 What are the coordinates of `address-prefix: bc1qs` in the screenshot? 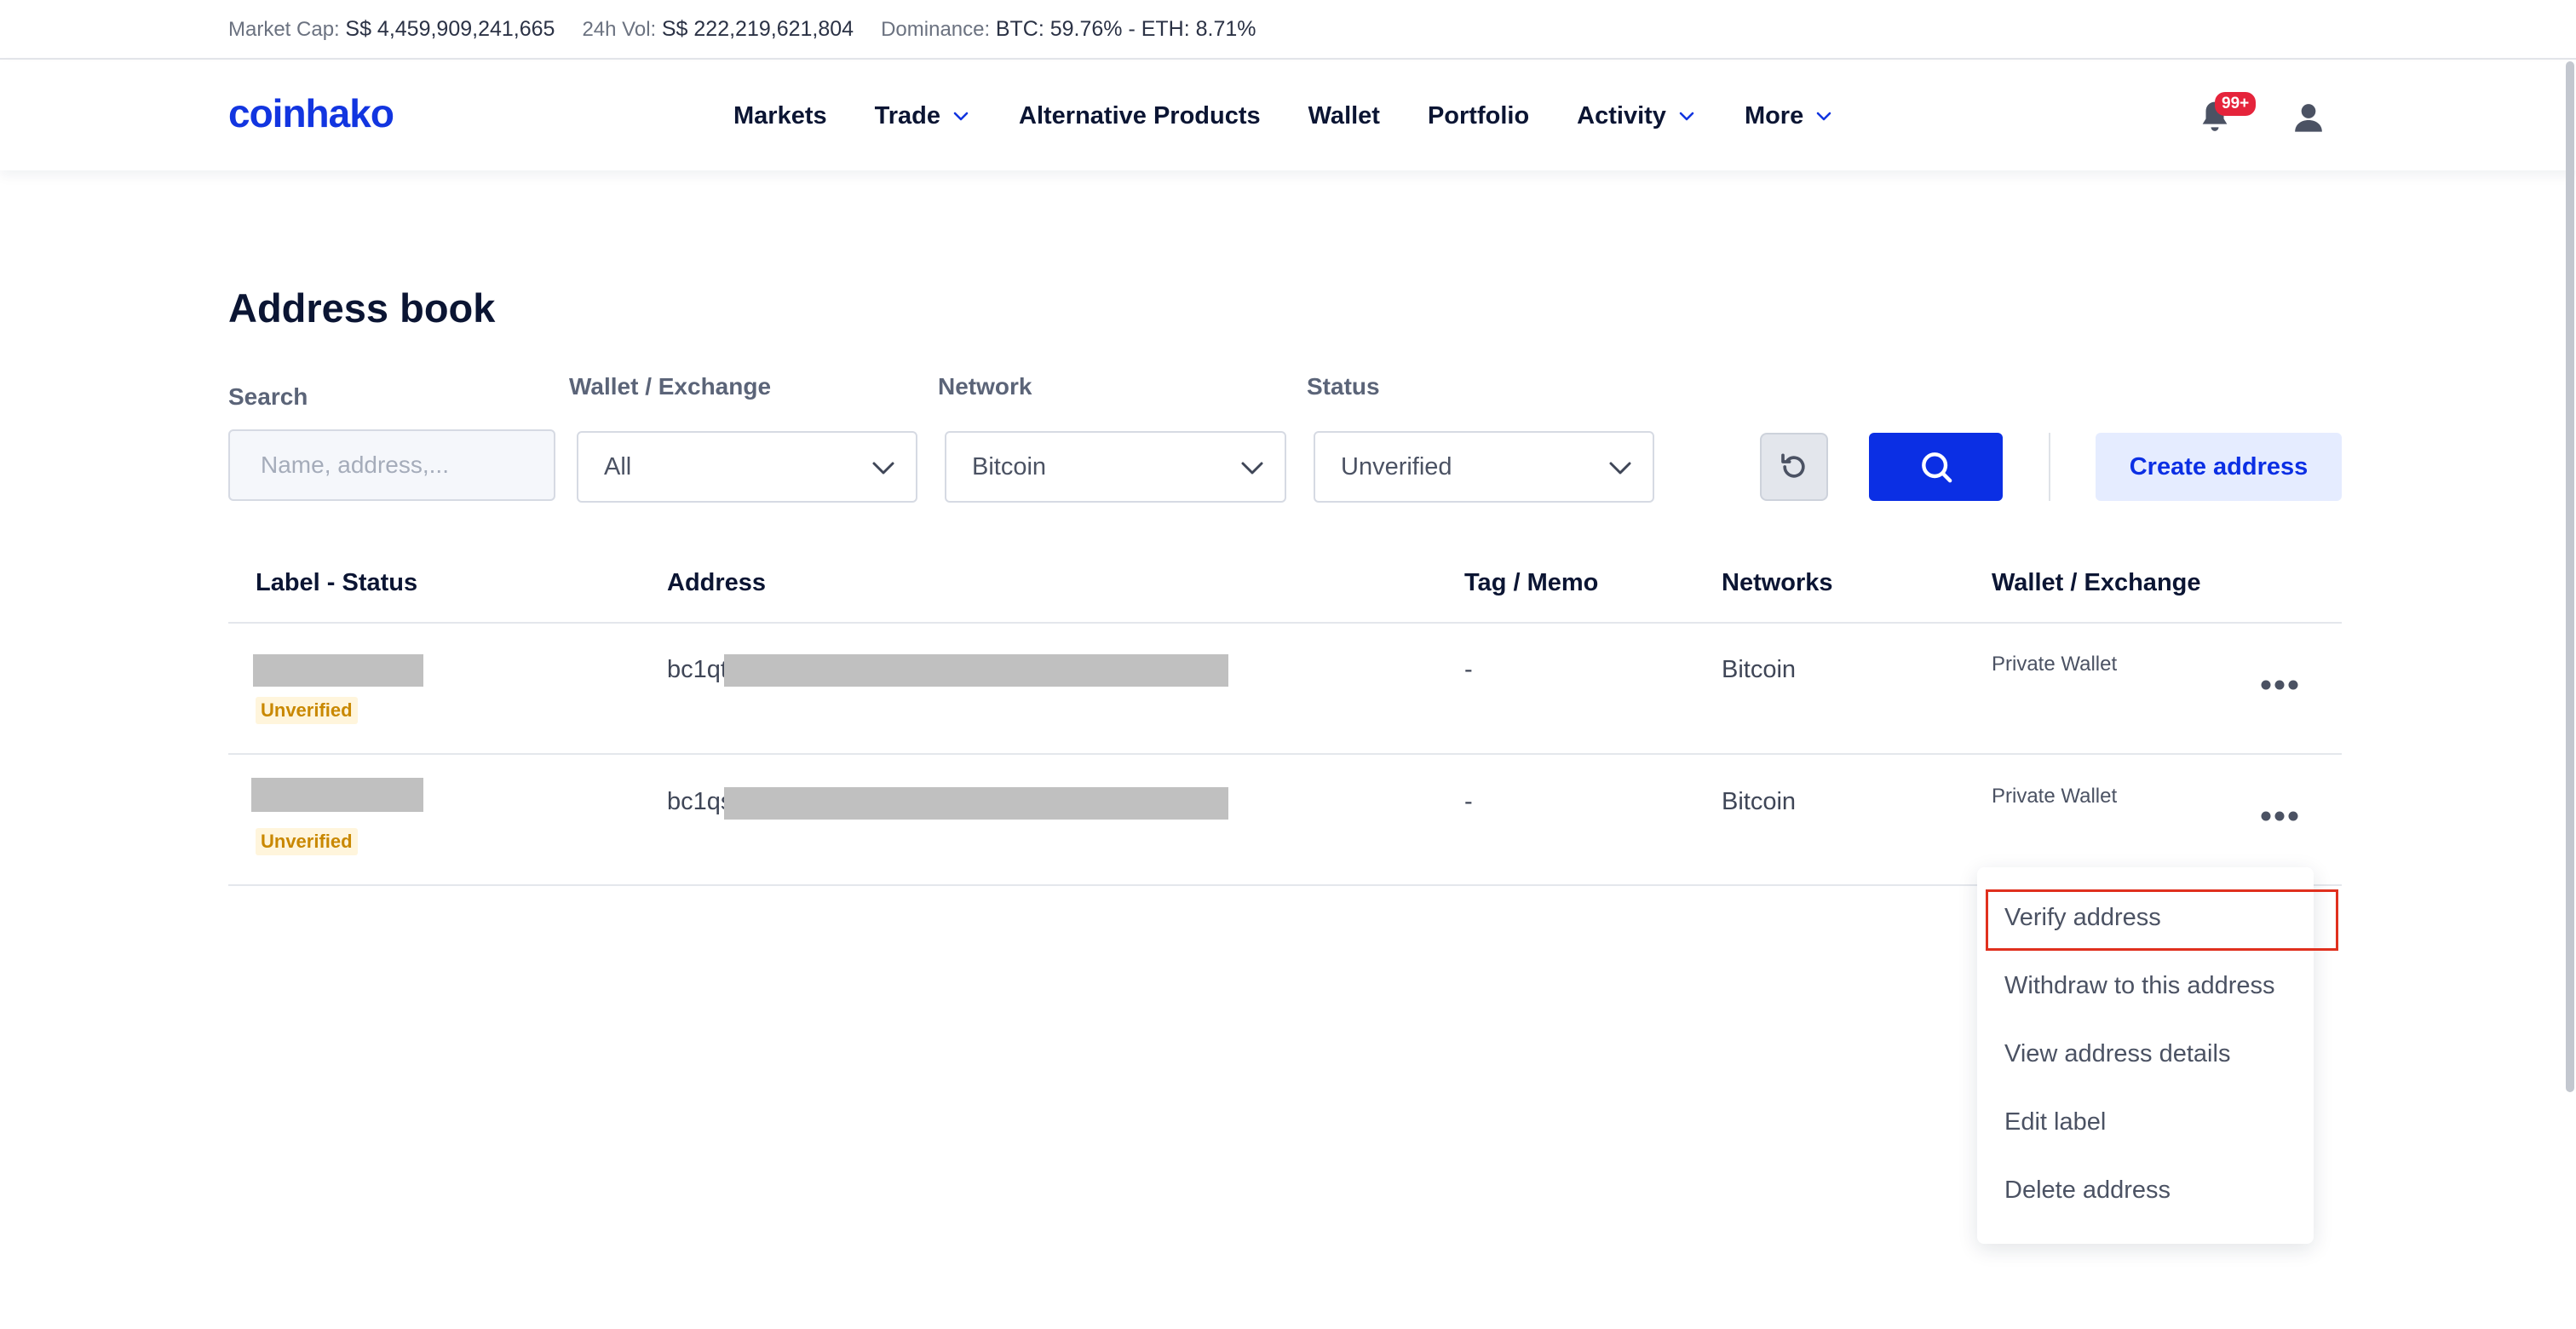 It's located at (700, 801).